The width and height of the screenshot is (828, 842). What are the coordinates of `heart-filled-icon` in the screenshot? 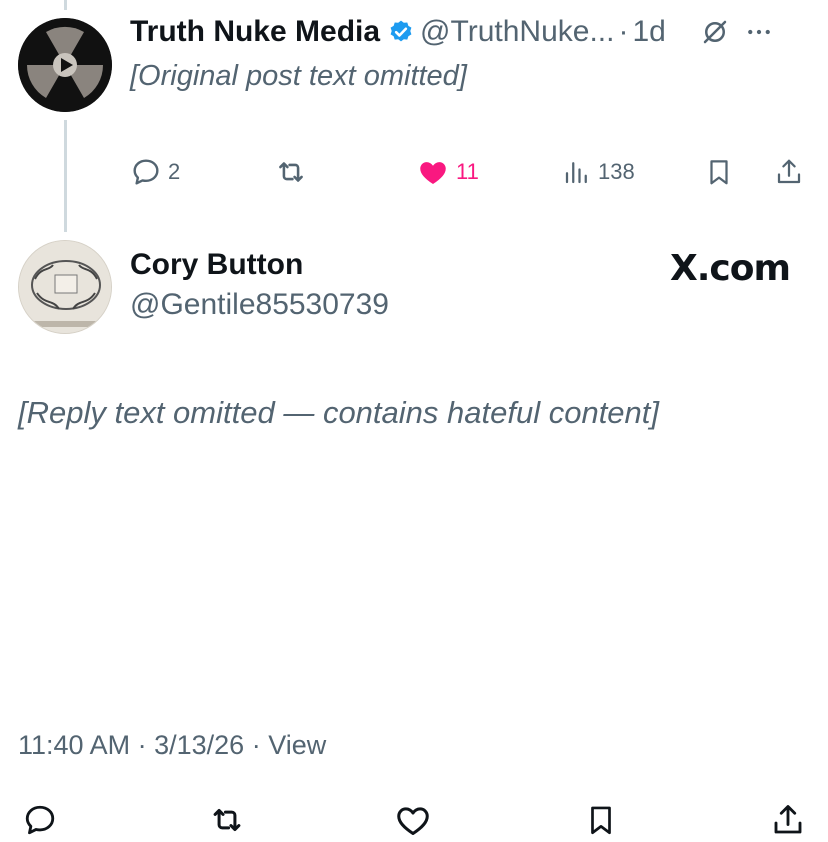 It's located at (433, 173).